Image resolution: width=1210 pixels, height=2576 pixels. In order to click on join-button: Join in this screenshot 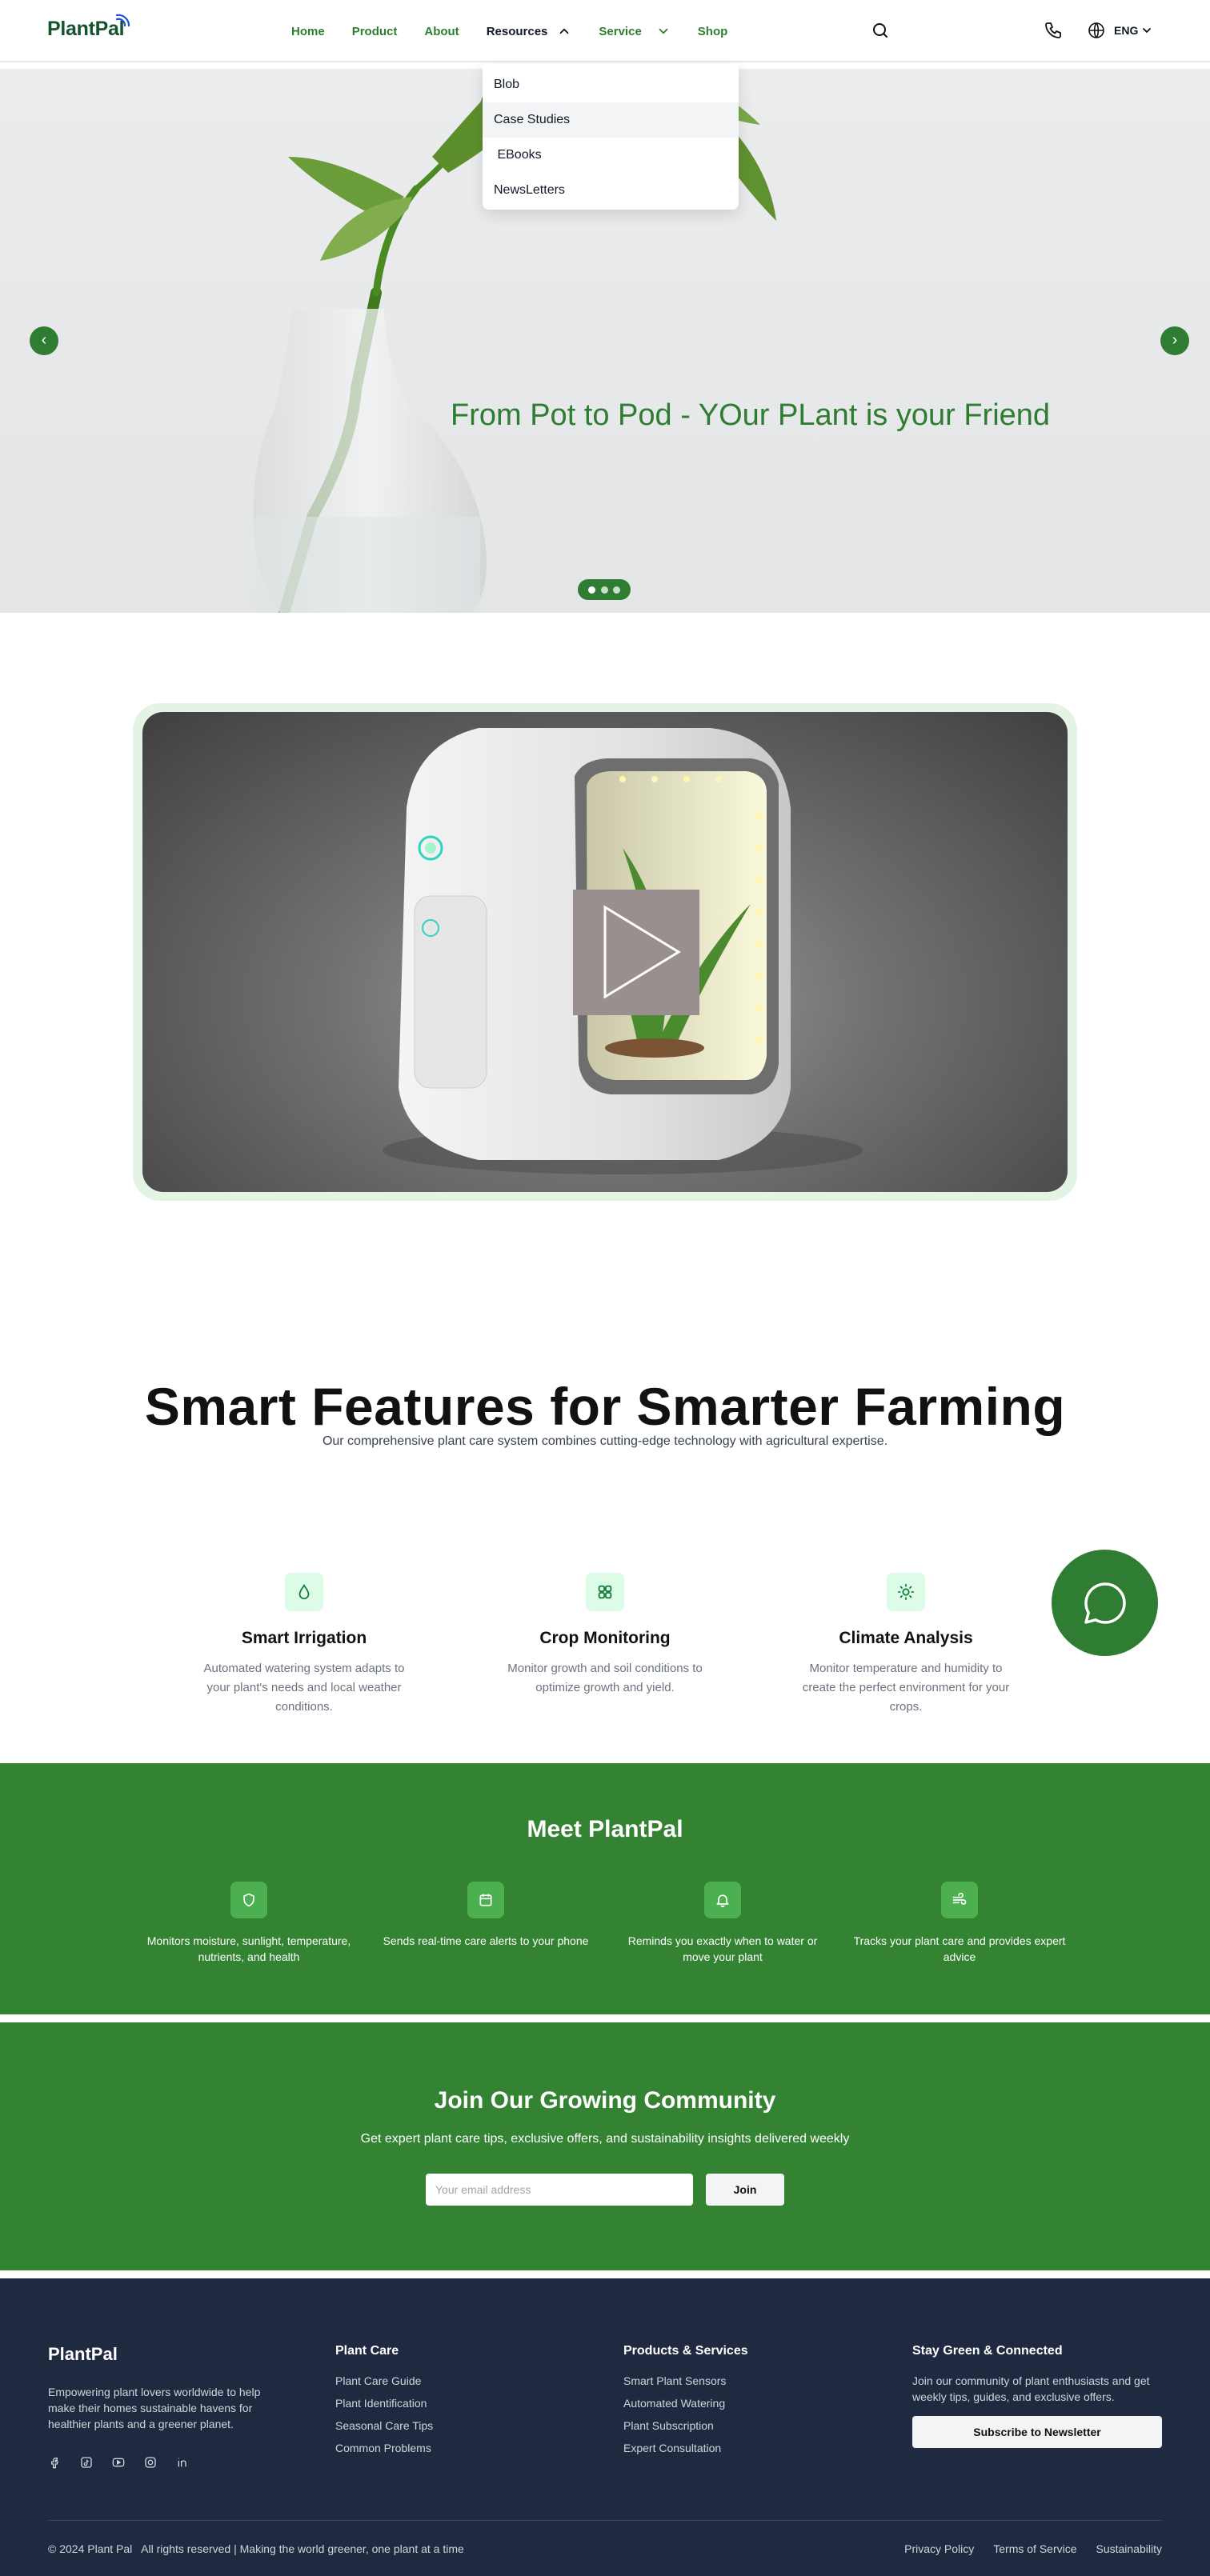, I will do `click(745, 2190)`.